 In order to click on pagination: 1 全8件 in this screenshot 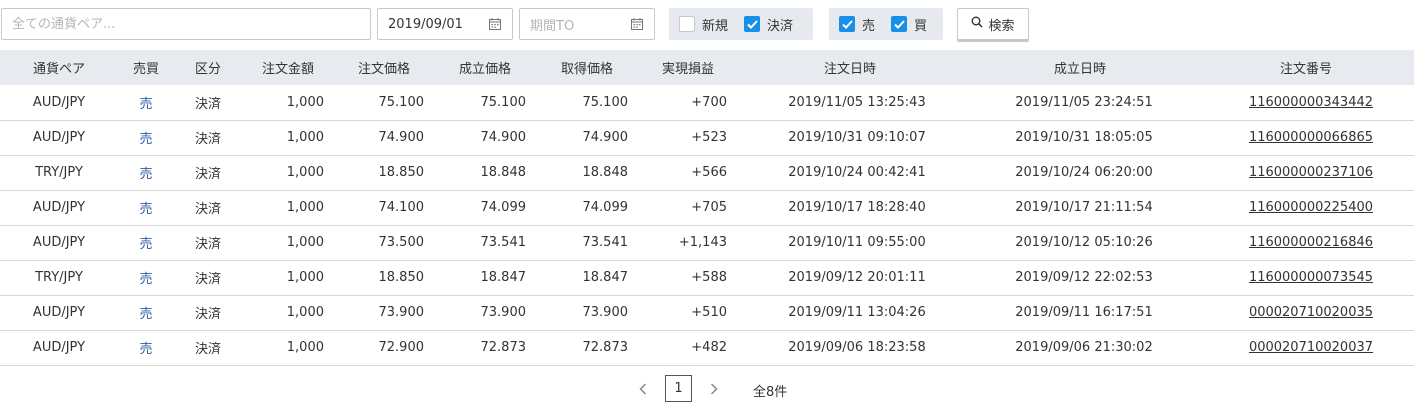, I will do `click(707, 389)`.